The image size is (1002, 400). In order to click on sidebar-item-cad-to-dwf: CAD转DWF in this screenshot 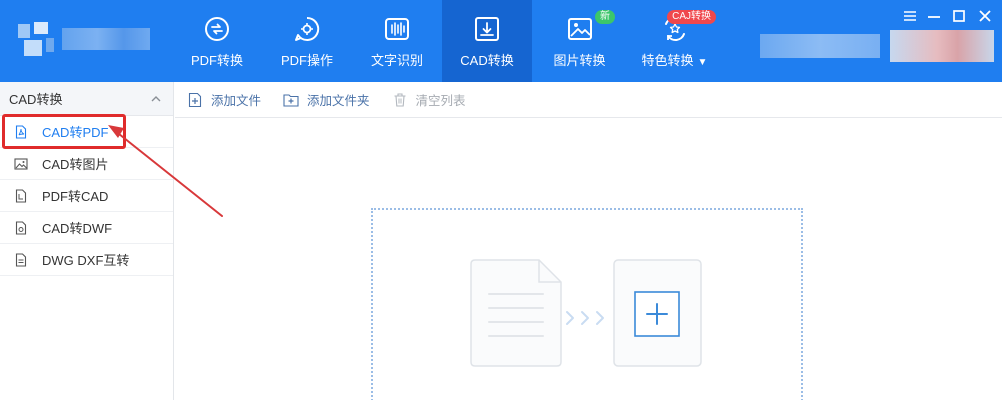, I will do `click(86, 228)`.